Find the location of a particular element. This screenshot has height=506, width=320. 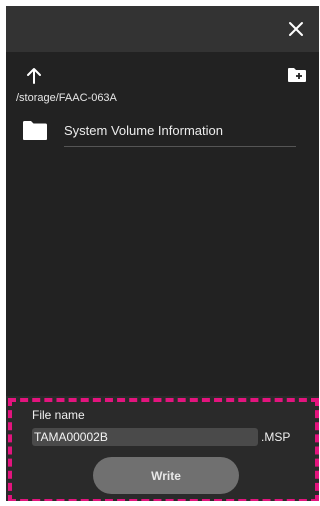

close-icon is located at coordinates (296, 29).